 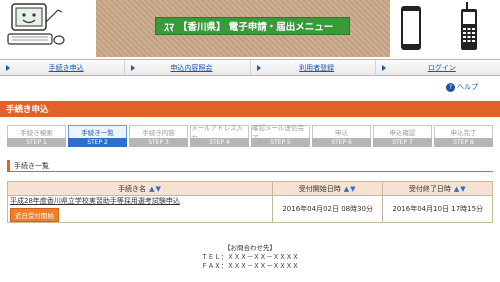 I want to click on header-label: 受付終了日時, so click(x=429, y=188).